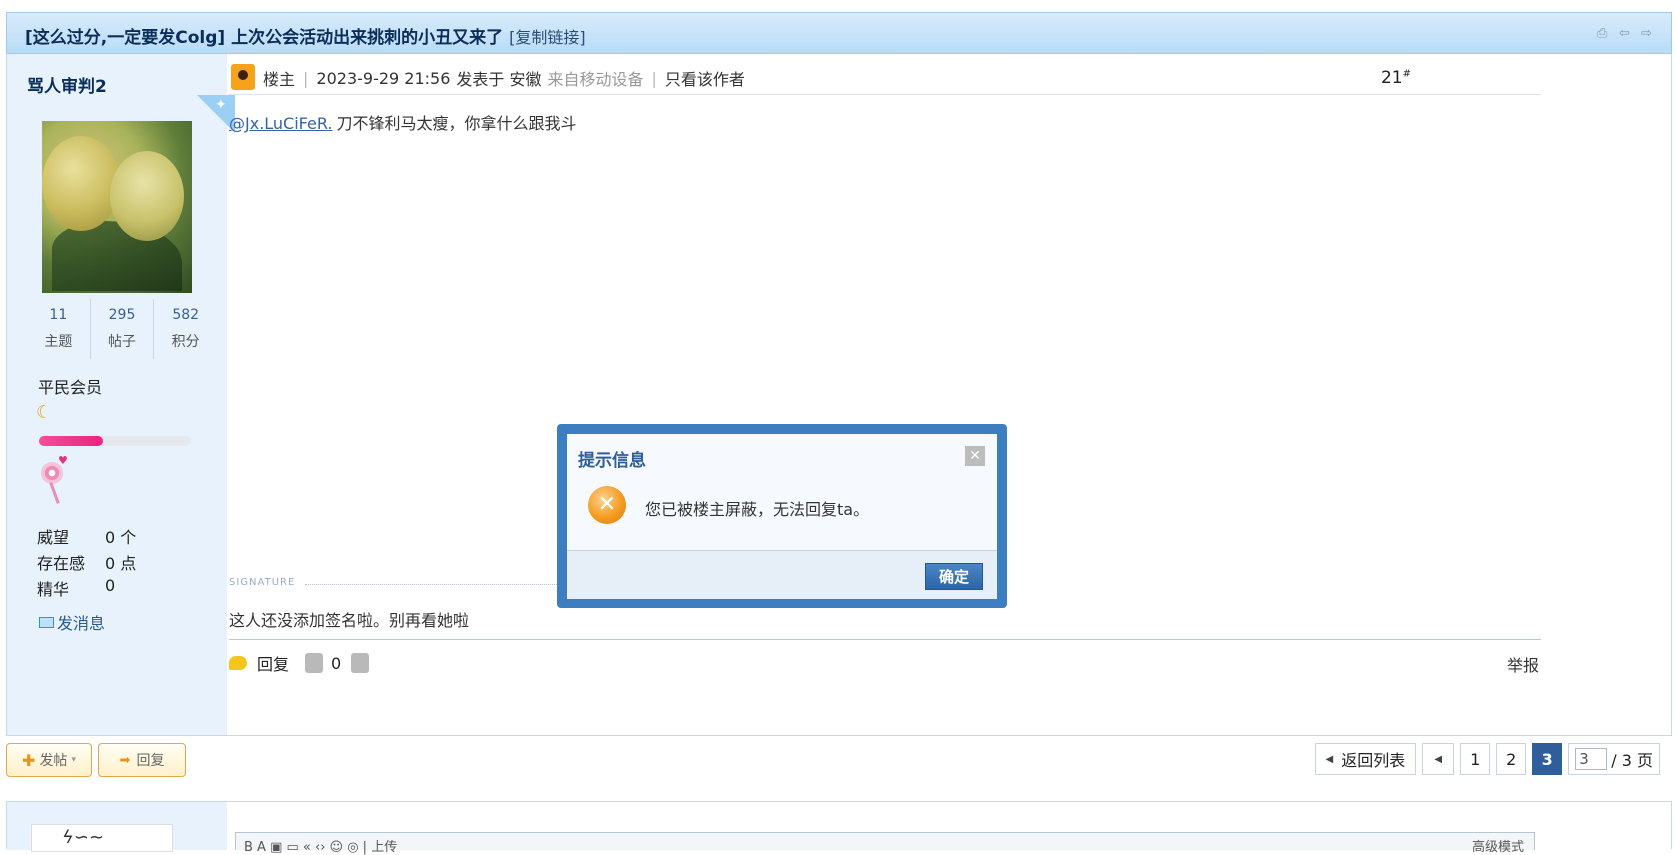  I want to click on info-key: 精华, so click(53, 589).